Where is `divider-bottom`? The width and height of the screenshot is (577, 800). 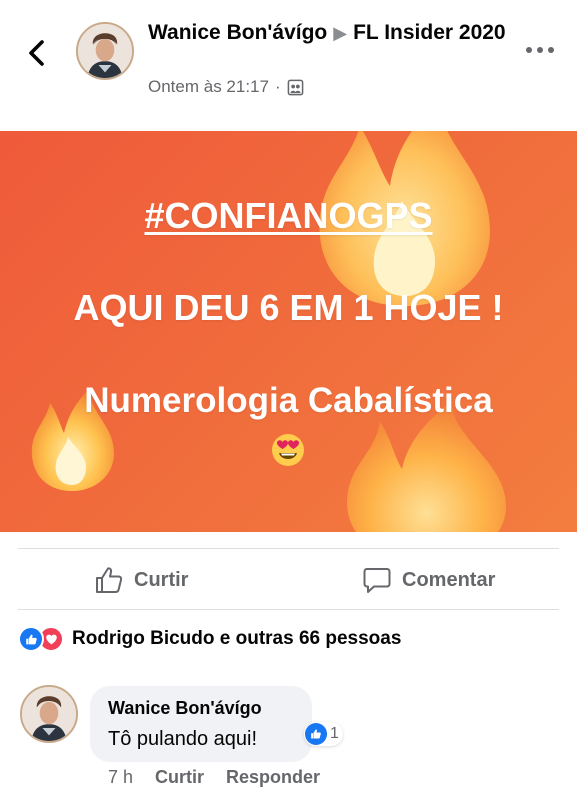 divider-bottom is located at coordinates (288, 609).